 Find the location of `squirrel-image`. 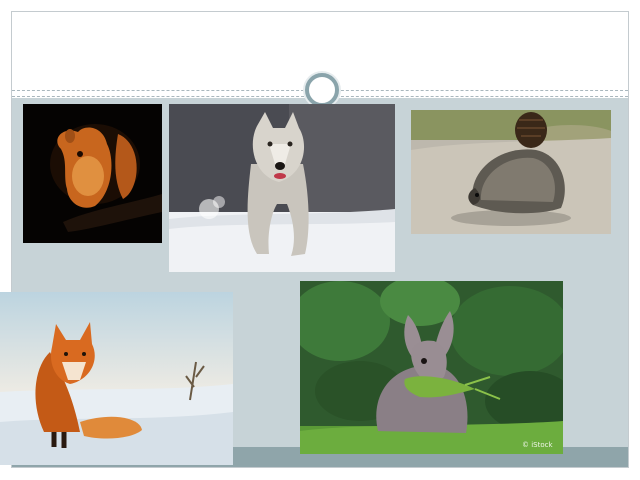

squirrel-image is located at coordinates (92, 173).